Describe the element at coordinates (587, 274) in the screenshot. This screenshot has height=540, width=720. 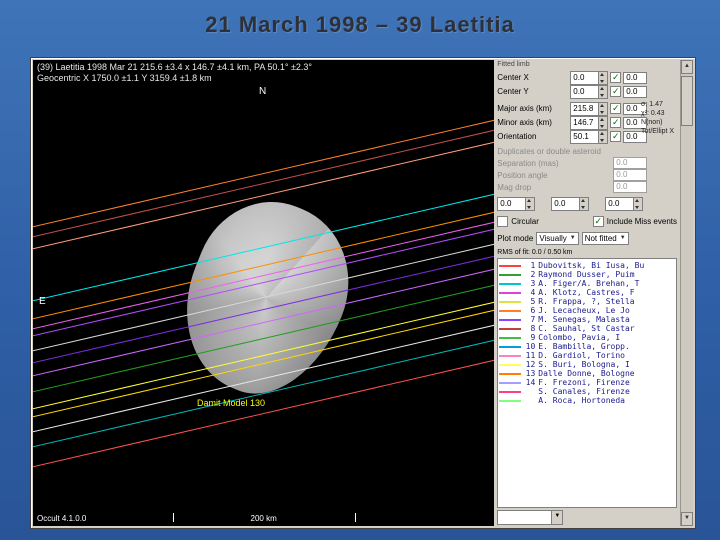
I see `observer-row: 2 Raymond Dusser, Puim` at that location.